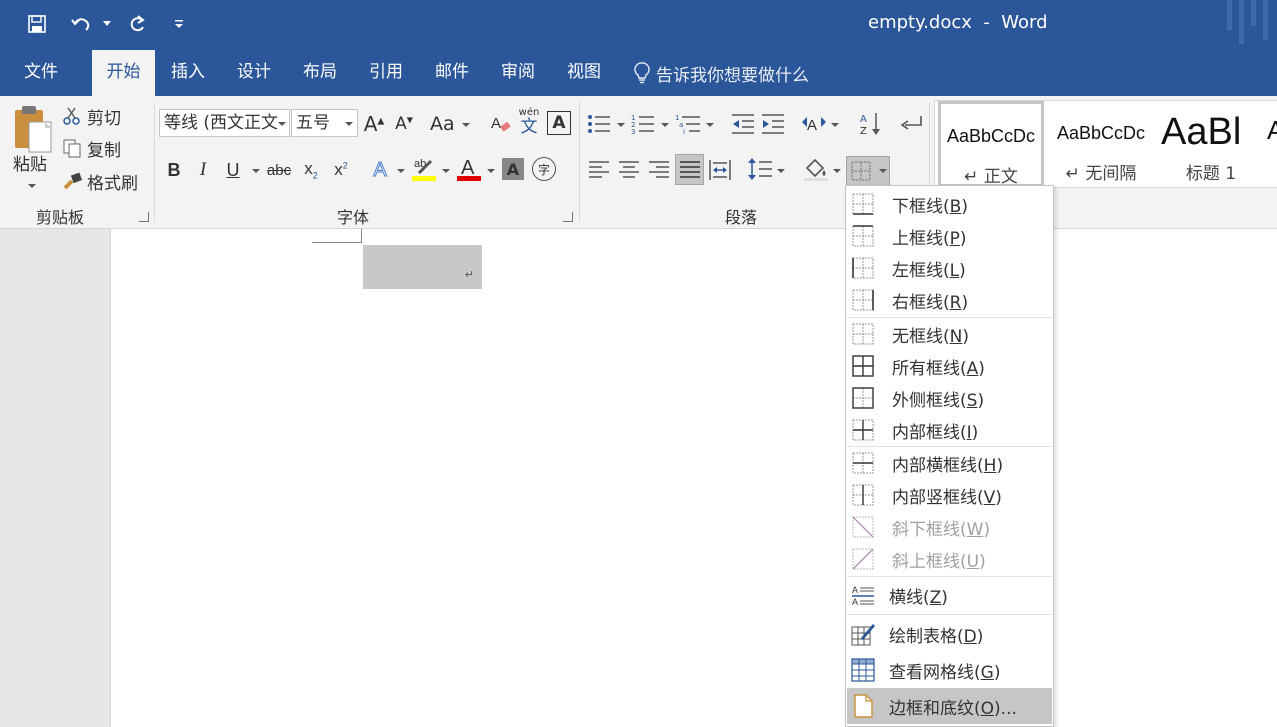  What do you see at coordinates (949, 300) in the screenshot?
I see `menu-item-right-border: 右框线(R)` at bounding box center [949, 300].